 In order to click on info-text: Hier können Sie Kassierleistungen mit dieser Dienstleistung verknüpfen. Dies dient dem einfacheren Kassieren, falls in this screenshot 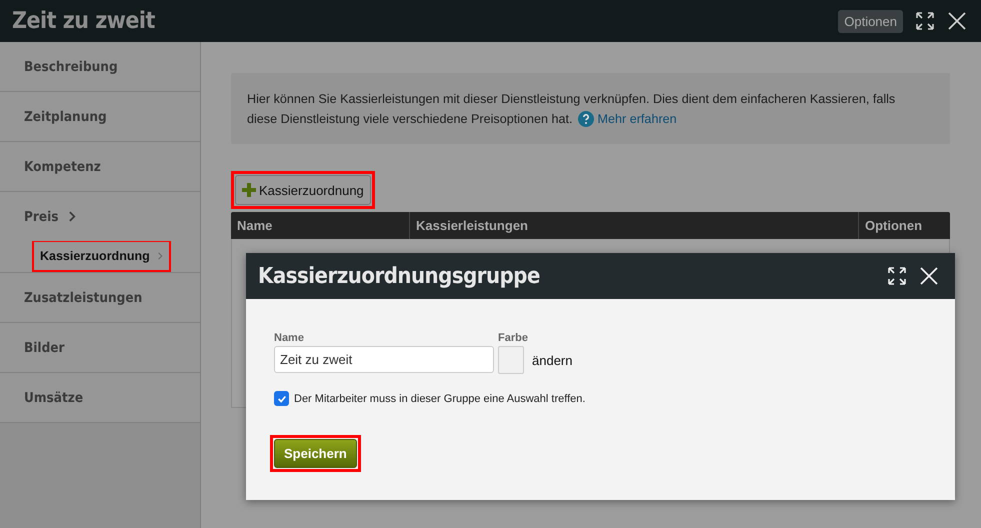, I will do `click(571, 99)`.